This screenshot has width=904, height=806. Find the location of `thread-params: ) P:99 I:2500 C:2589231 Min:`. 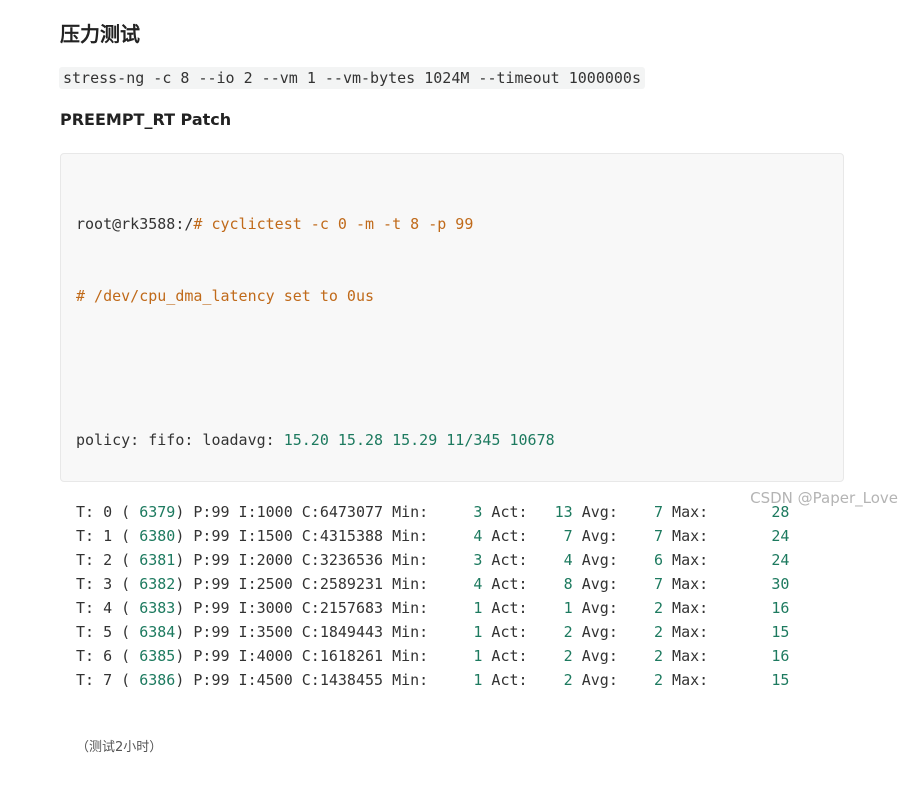

thread-params: ) P:99 I:2500 C:2589231 Min: is located at coordinates (302, 584).